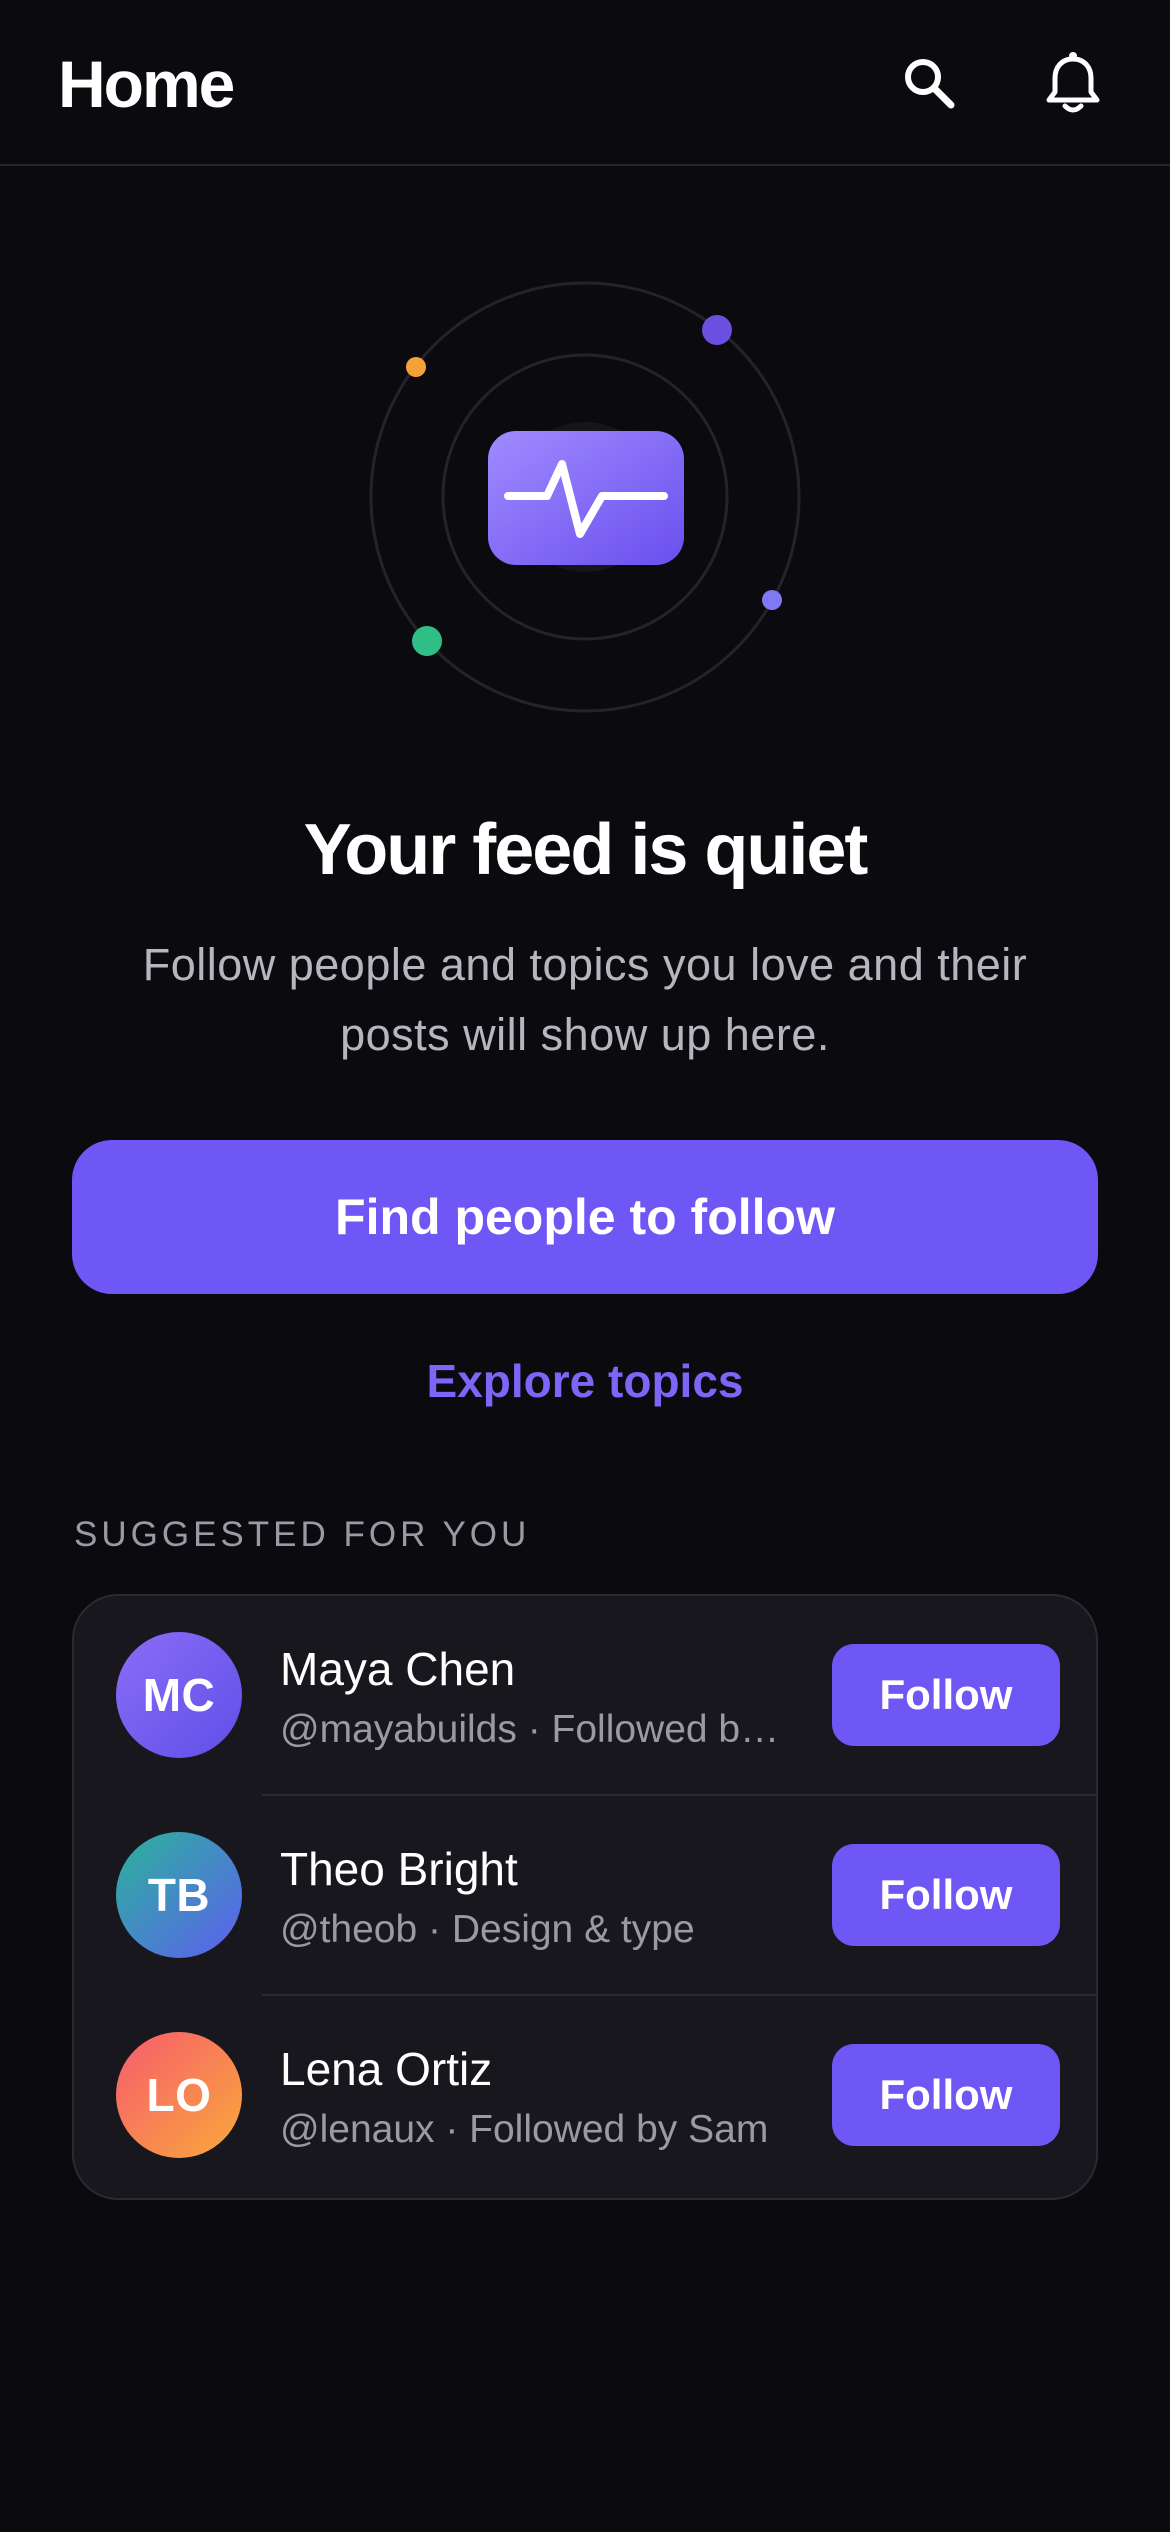 The width and height of the screenshot is (1170, 2532). Describe the element at coordinates (398, 1669) in the screenshot. I see `person-name: Maya Chen` at that location.